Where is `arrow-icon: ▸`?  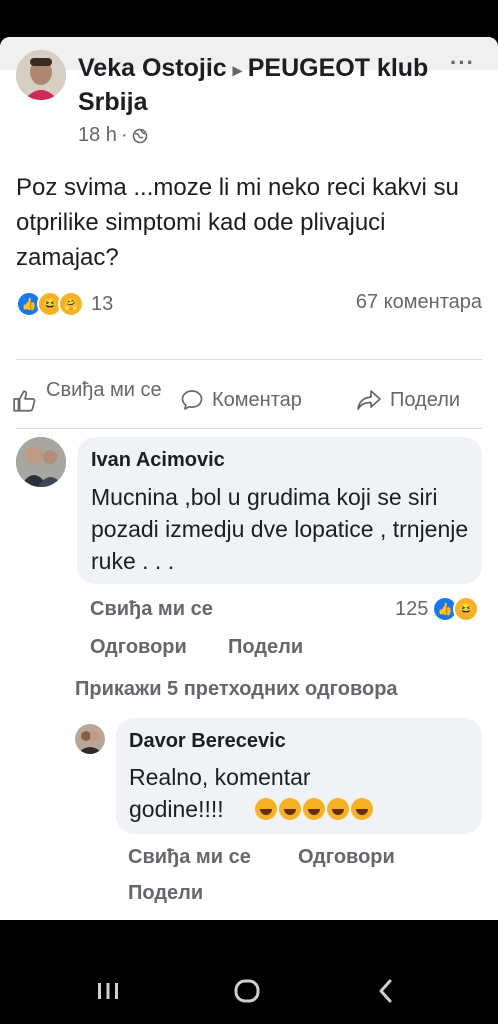 arrow-icon: ▸ is located at coordinates (237, 70).